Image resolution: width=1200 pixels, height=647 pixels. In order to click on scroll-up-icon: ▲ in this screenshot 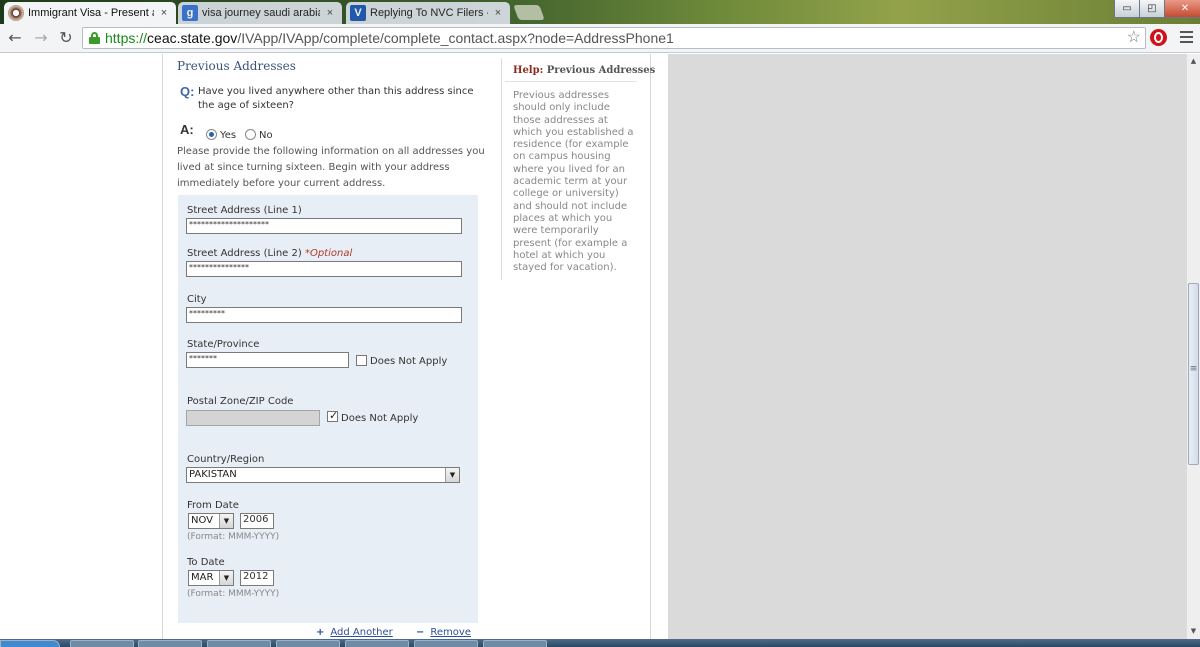, I will do `click(1193, 61)`.